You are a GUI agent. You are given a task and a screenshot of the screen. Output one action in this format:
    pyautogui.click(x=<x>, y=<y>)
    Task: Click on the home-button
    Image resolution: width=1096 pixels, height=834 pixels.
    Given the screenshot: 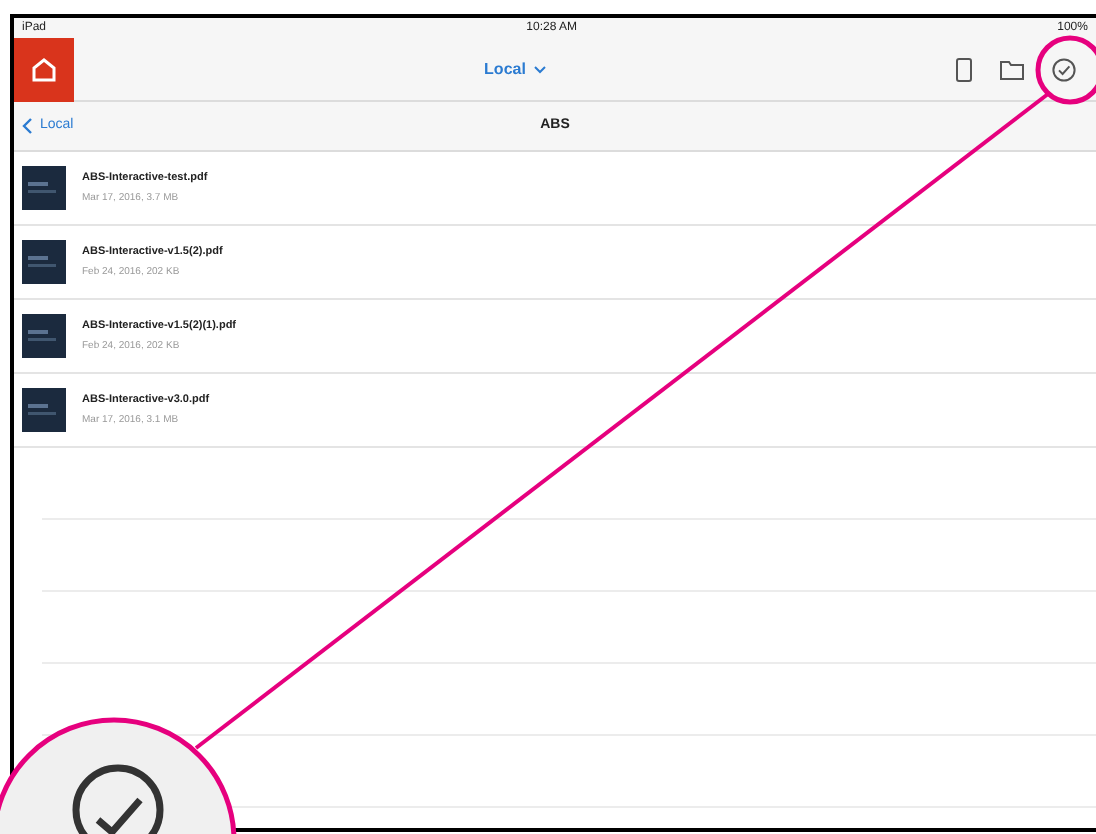 What is the action you would take?
    pyautogui.click(x=44, y=69)
    